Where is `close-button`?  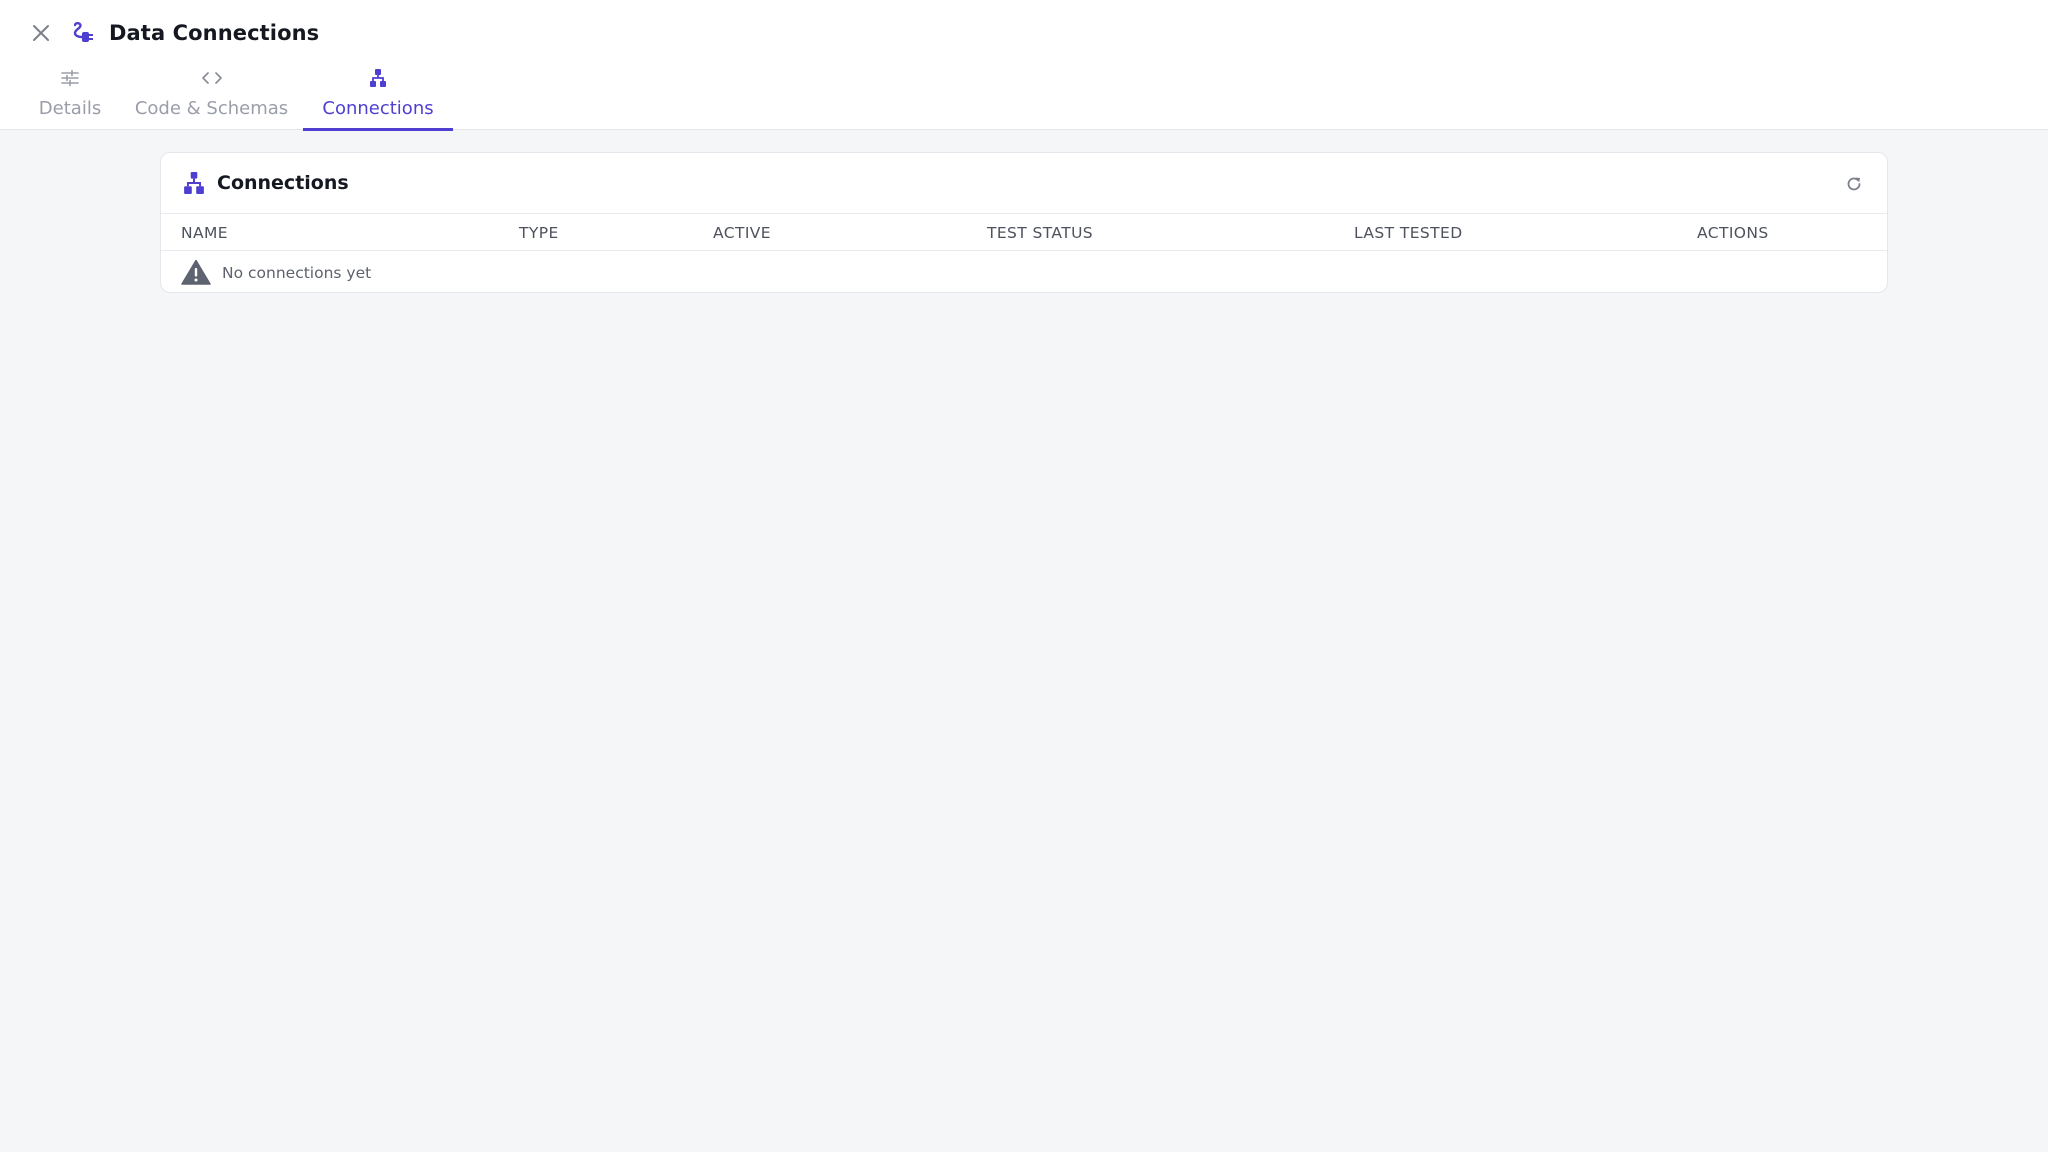 close-button is located at coordinates (41, 33).